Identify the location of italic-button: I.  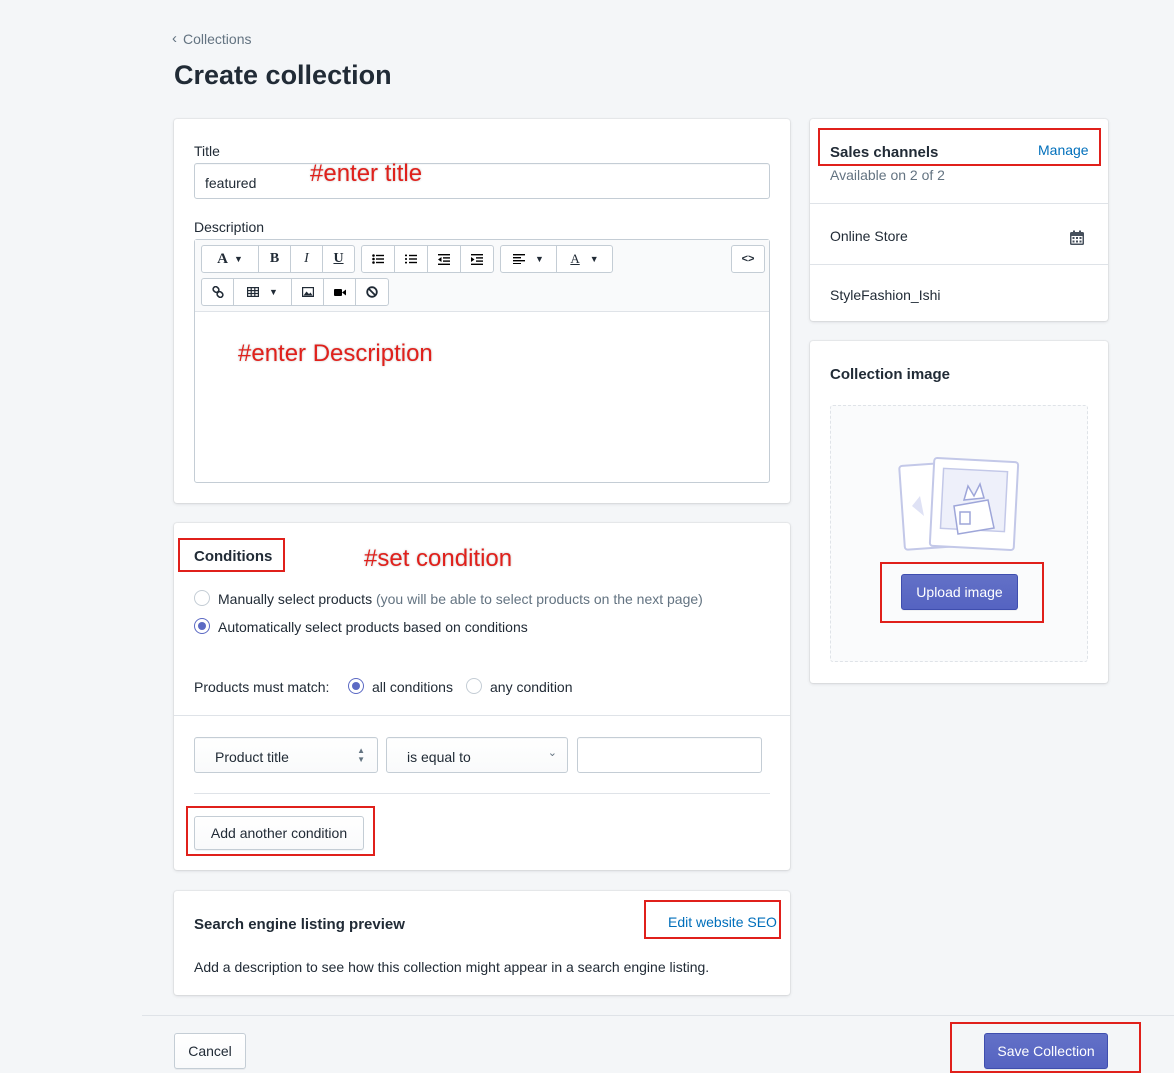
(306, 259).